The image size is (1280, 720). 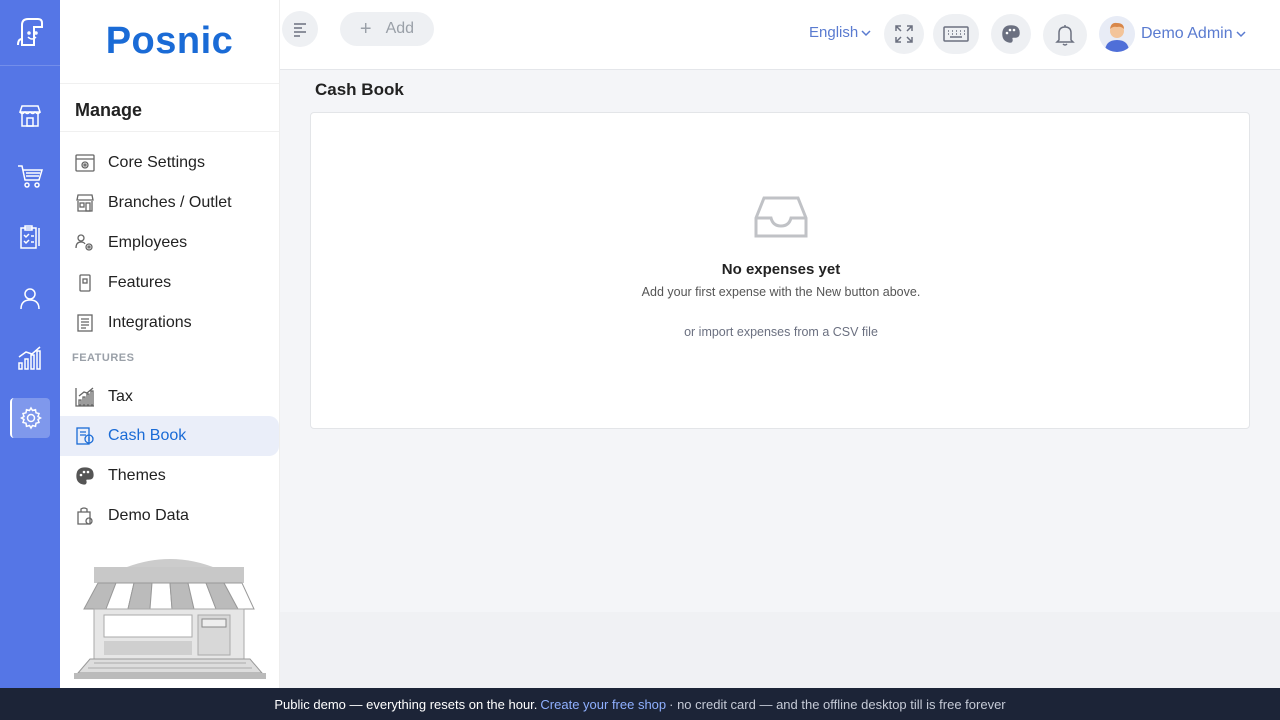 I want to click on sidebar-item-label: Branches / Outlet, so click(x=170, y=202).